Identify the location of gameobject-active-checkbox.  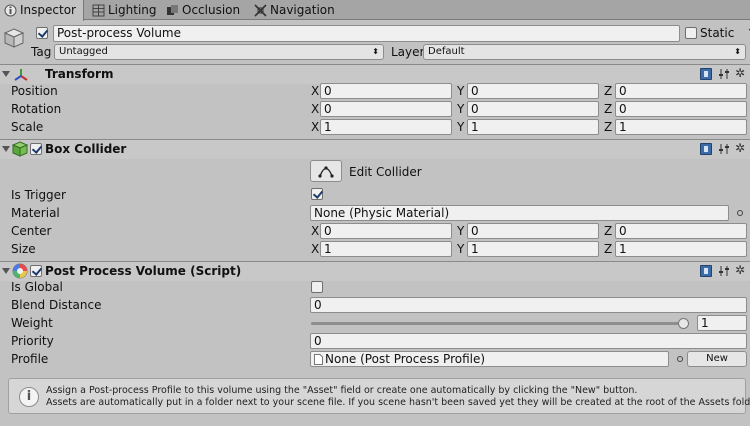
(42, 33).